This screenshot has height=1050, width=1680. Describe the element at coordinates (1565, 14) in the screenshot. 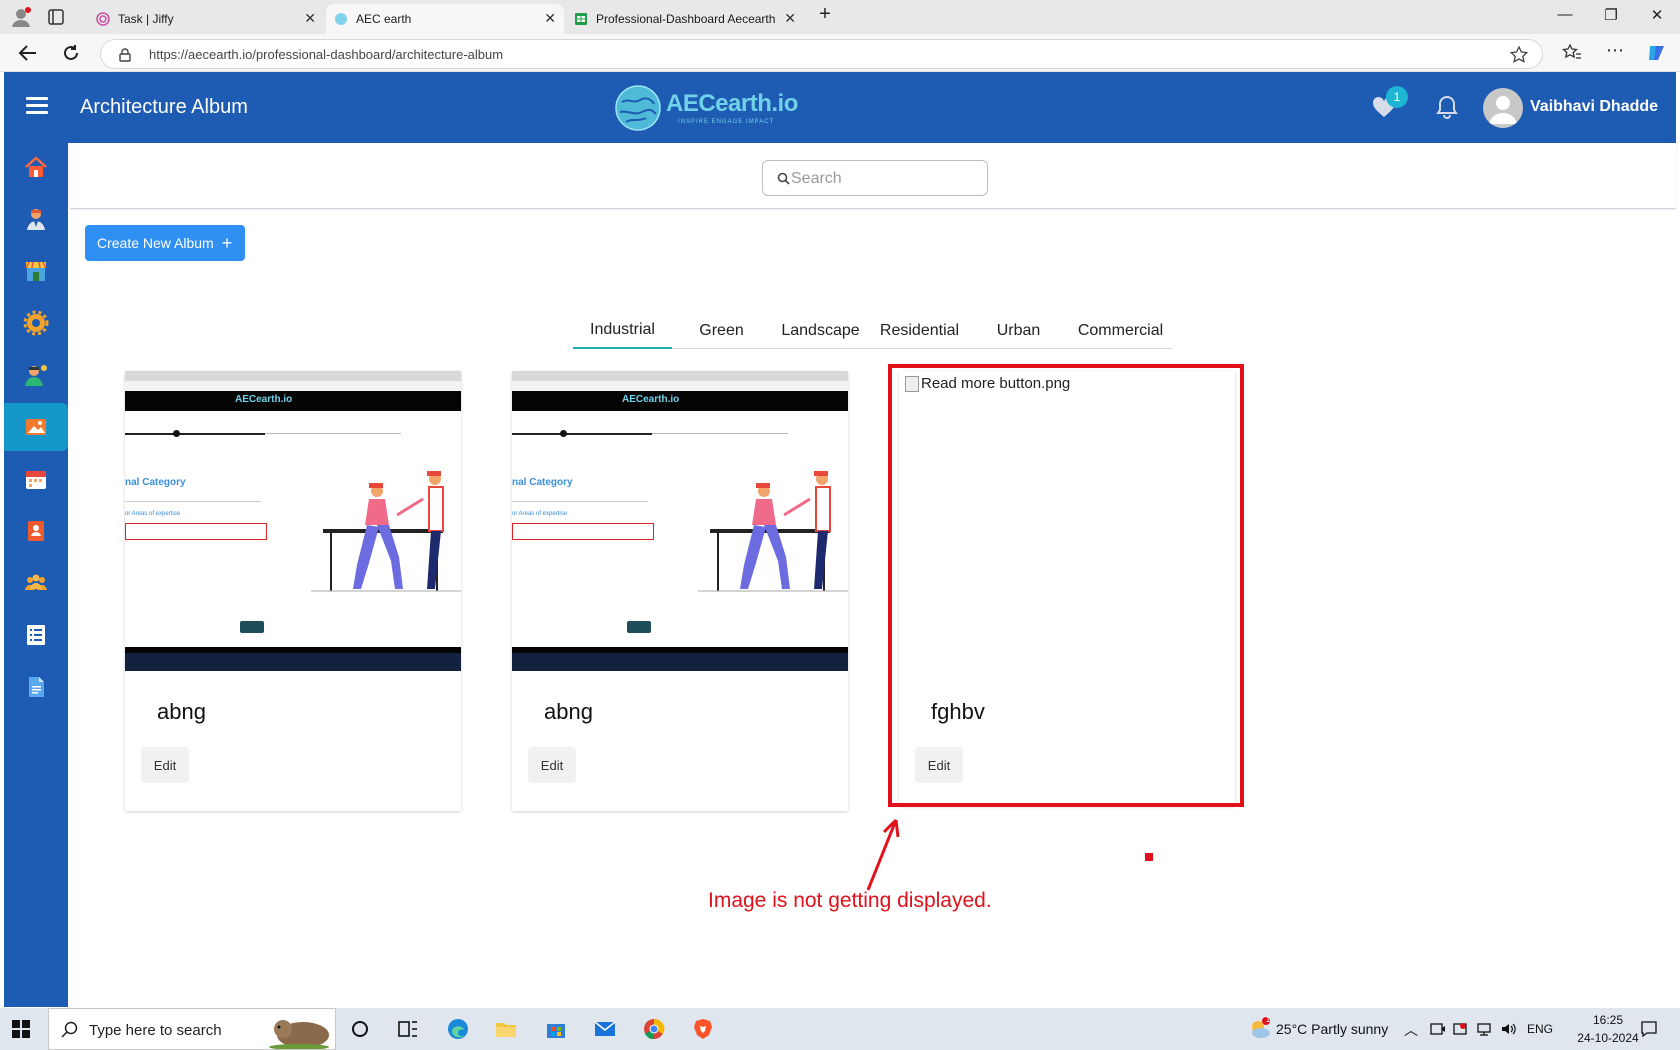

I see `minimize-window-button: —` at that location.